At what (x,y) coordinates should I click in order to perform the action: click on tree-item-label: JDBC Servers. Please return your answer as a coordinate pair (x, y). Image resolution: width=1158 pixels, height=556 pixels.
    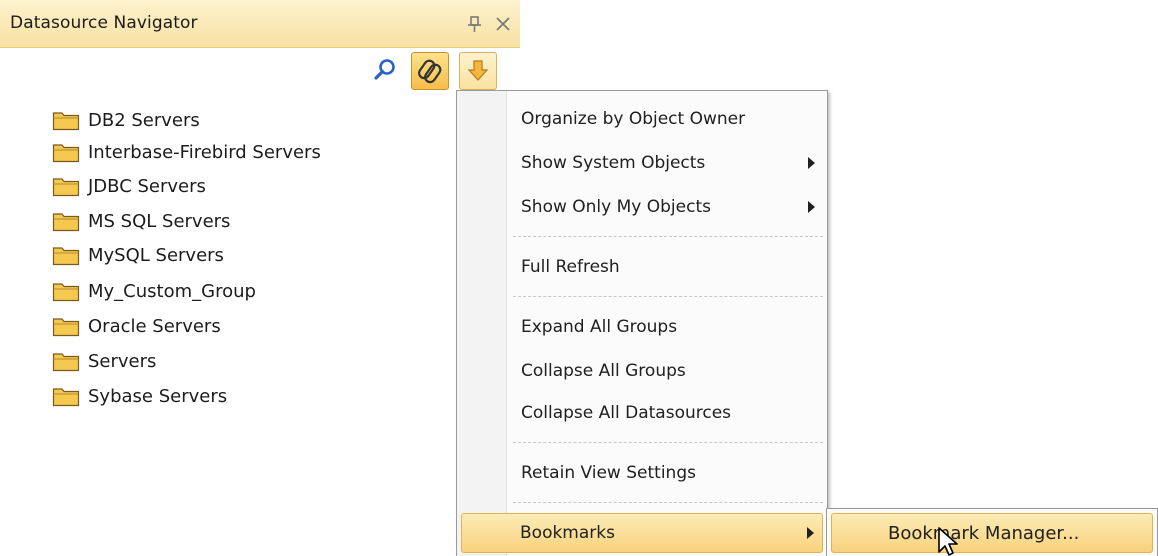
    Looking at the image, I should click on (147, 186).